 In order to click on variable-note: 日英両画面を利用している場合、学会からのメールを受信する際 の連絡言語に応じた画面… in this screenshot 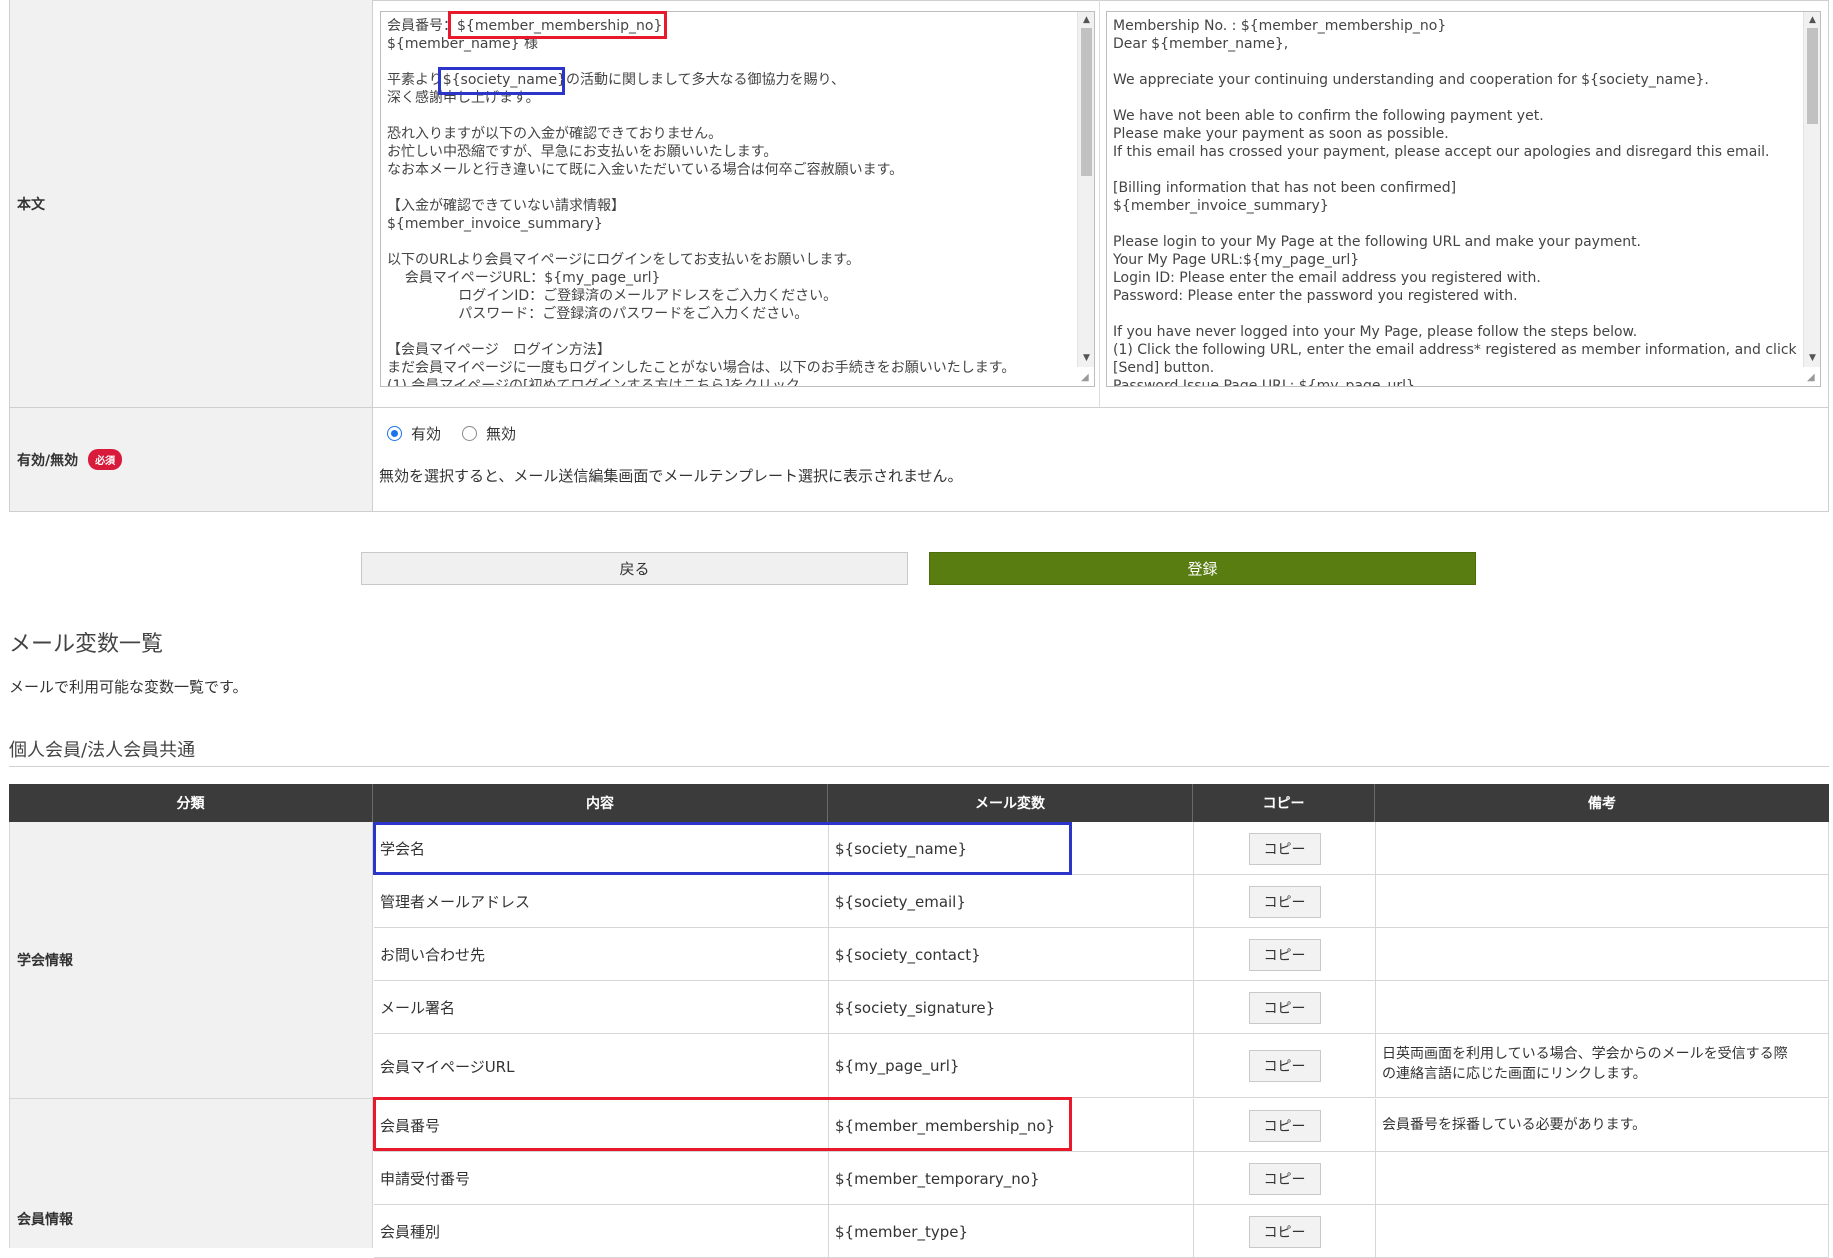, I will do `click(1602, 1066)`.